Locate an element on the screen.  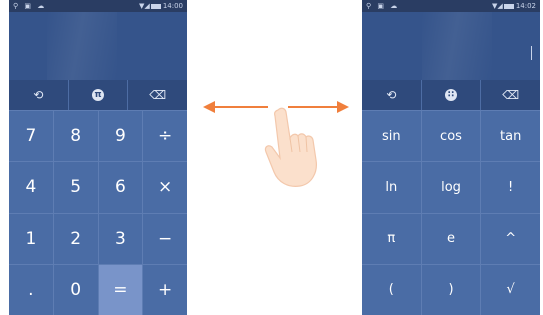
arrow-left-head is located at coordinates (209, 107).